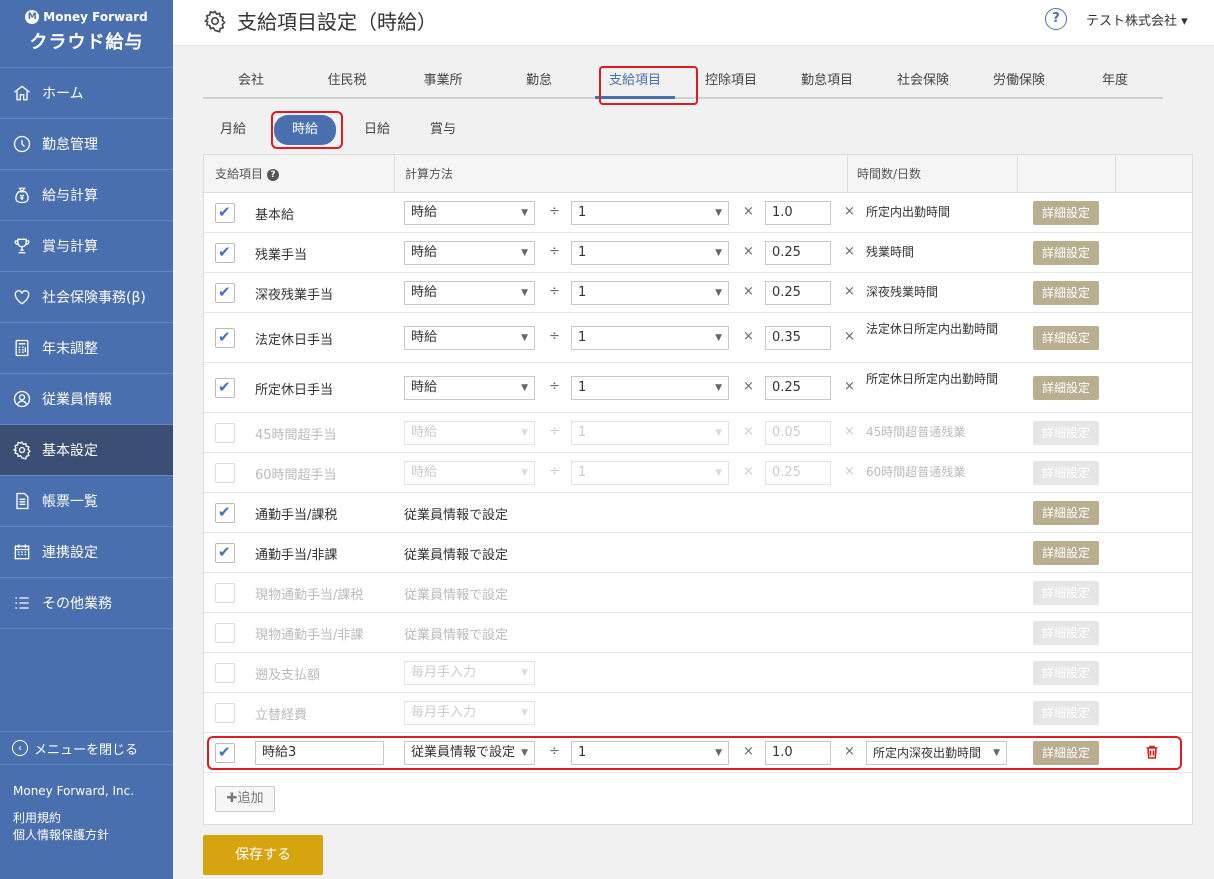  Describe the element at coordinates (698, 673) in the screenshot. I see `table-row: 遡及支払額 毎月手入力 ▼ 詳細設定` at that location.